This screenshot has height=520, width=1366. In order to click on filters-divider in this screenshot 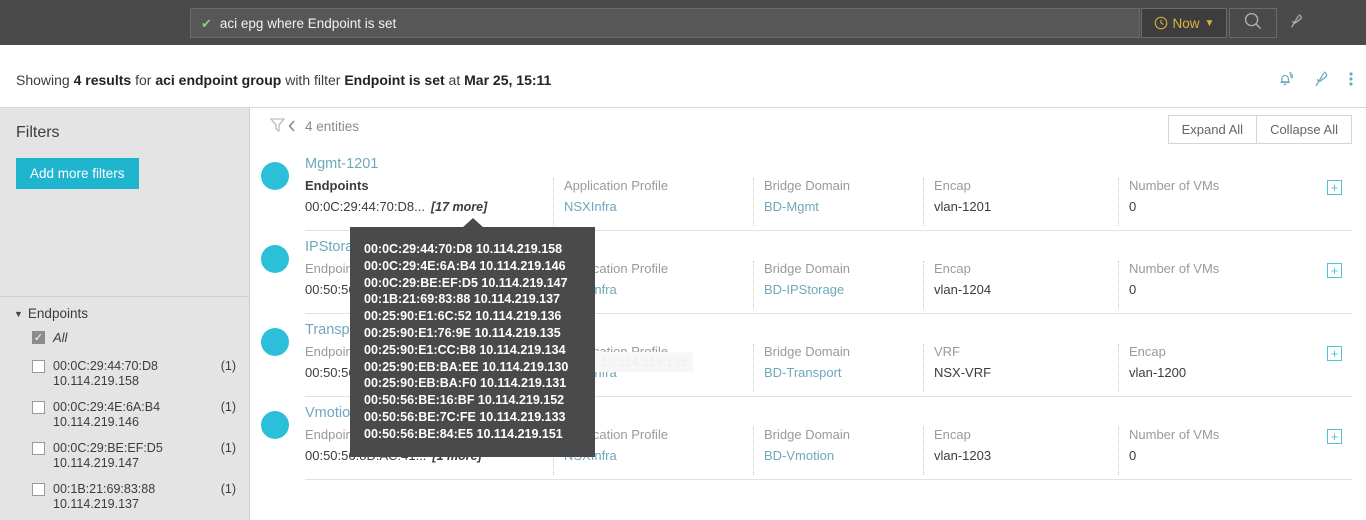, I will do `click(125, 296)`.